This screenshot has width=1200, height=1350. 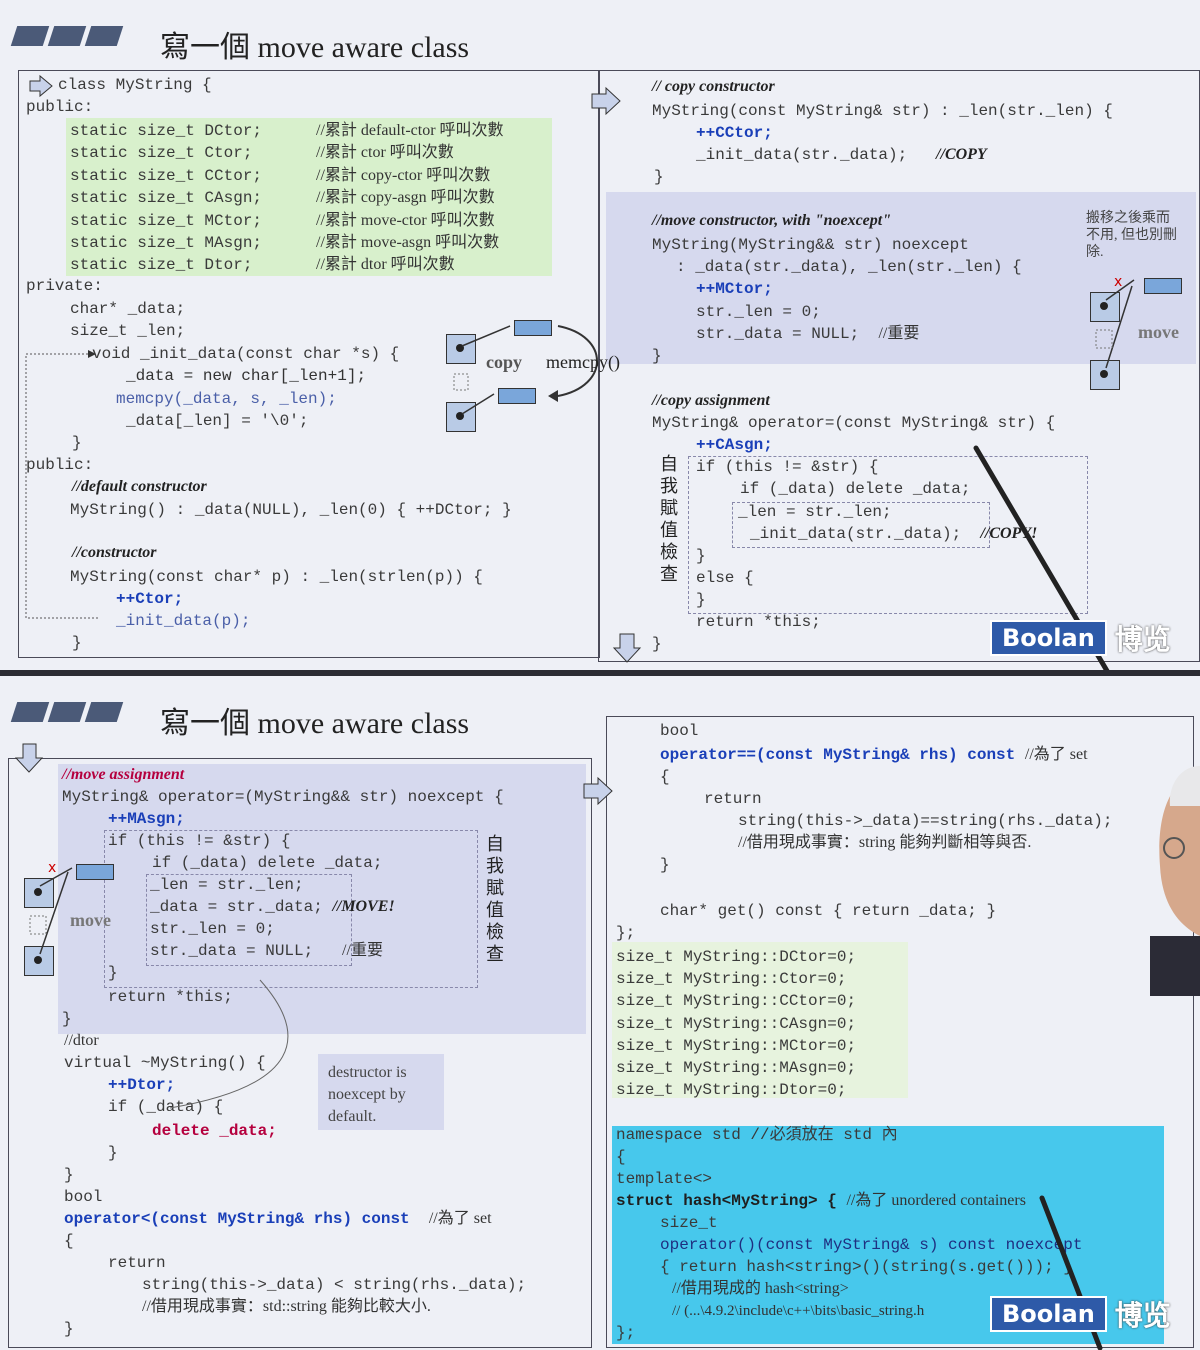 What do you see at coordinates (1175, 881) in the screenshot?
I see `presenter-image` at bounding box center [1175, 881].